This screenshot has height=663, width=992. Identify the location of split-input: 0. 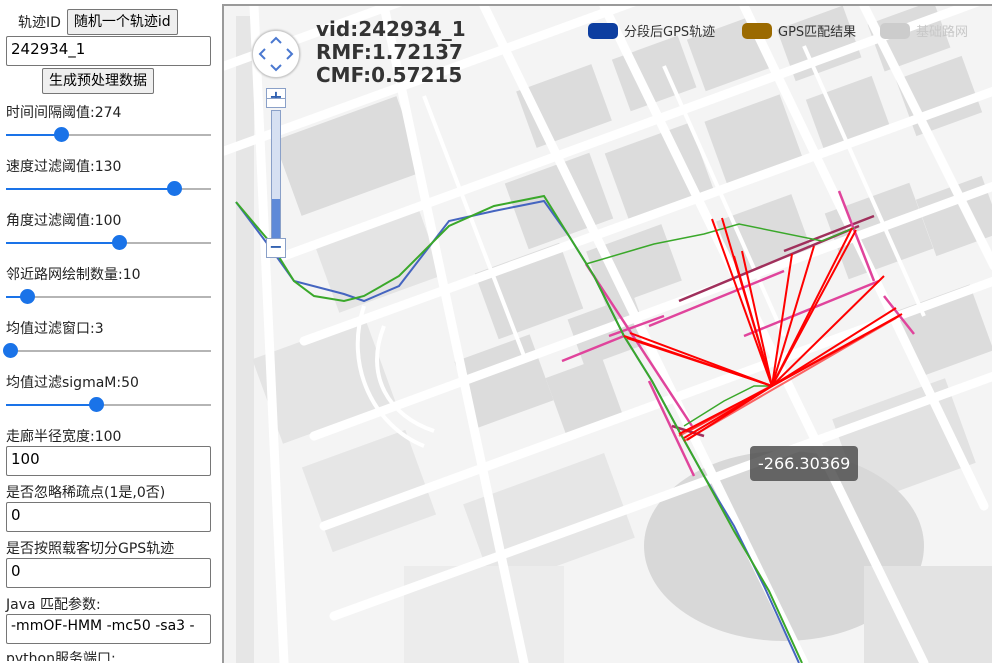
(108, 573).